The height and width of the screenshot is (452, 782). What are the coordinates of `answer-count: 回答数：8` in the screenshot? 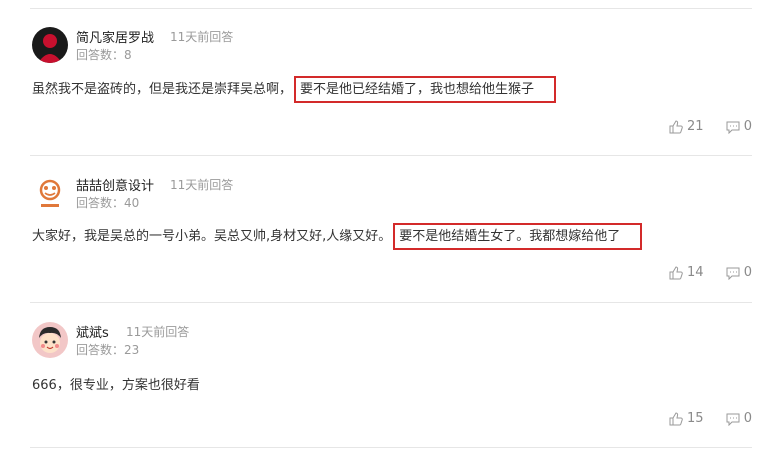 It's located at (104, 54).